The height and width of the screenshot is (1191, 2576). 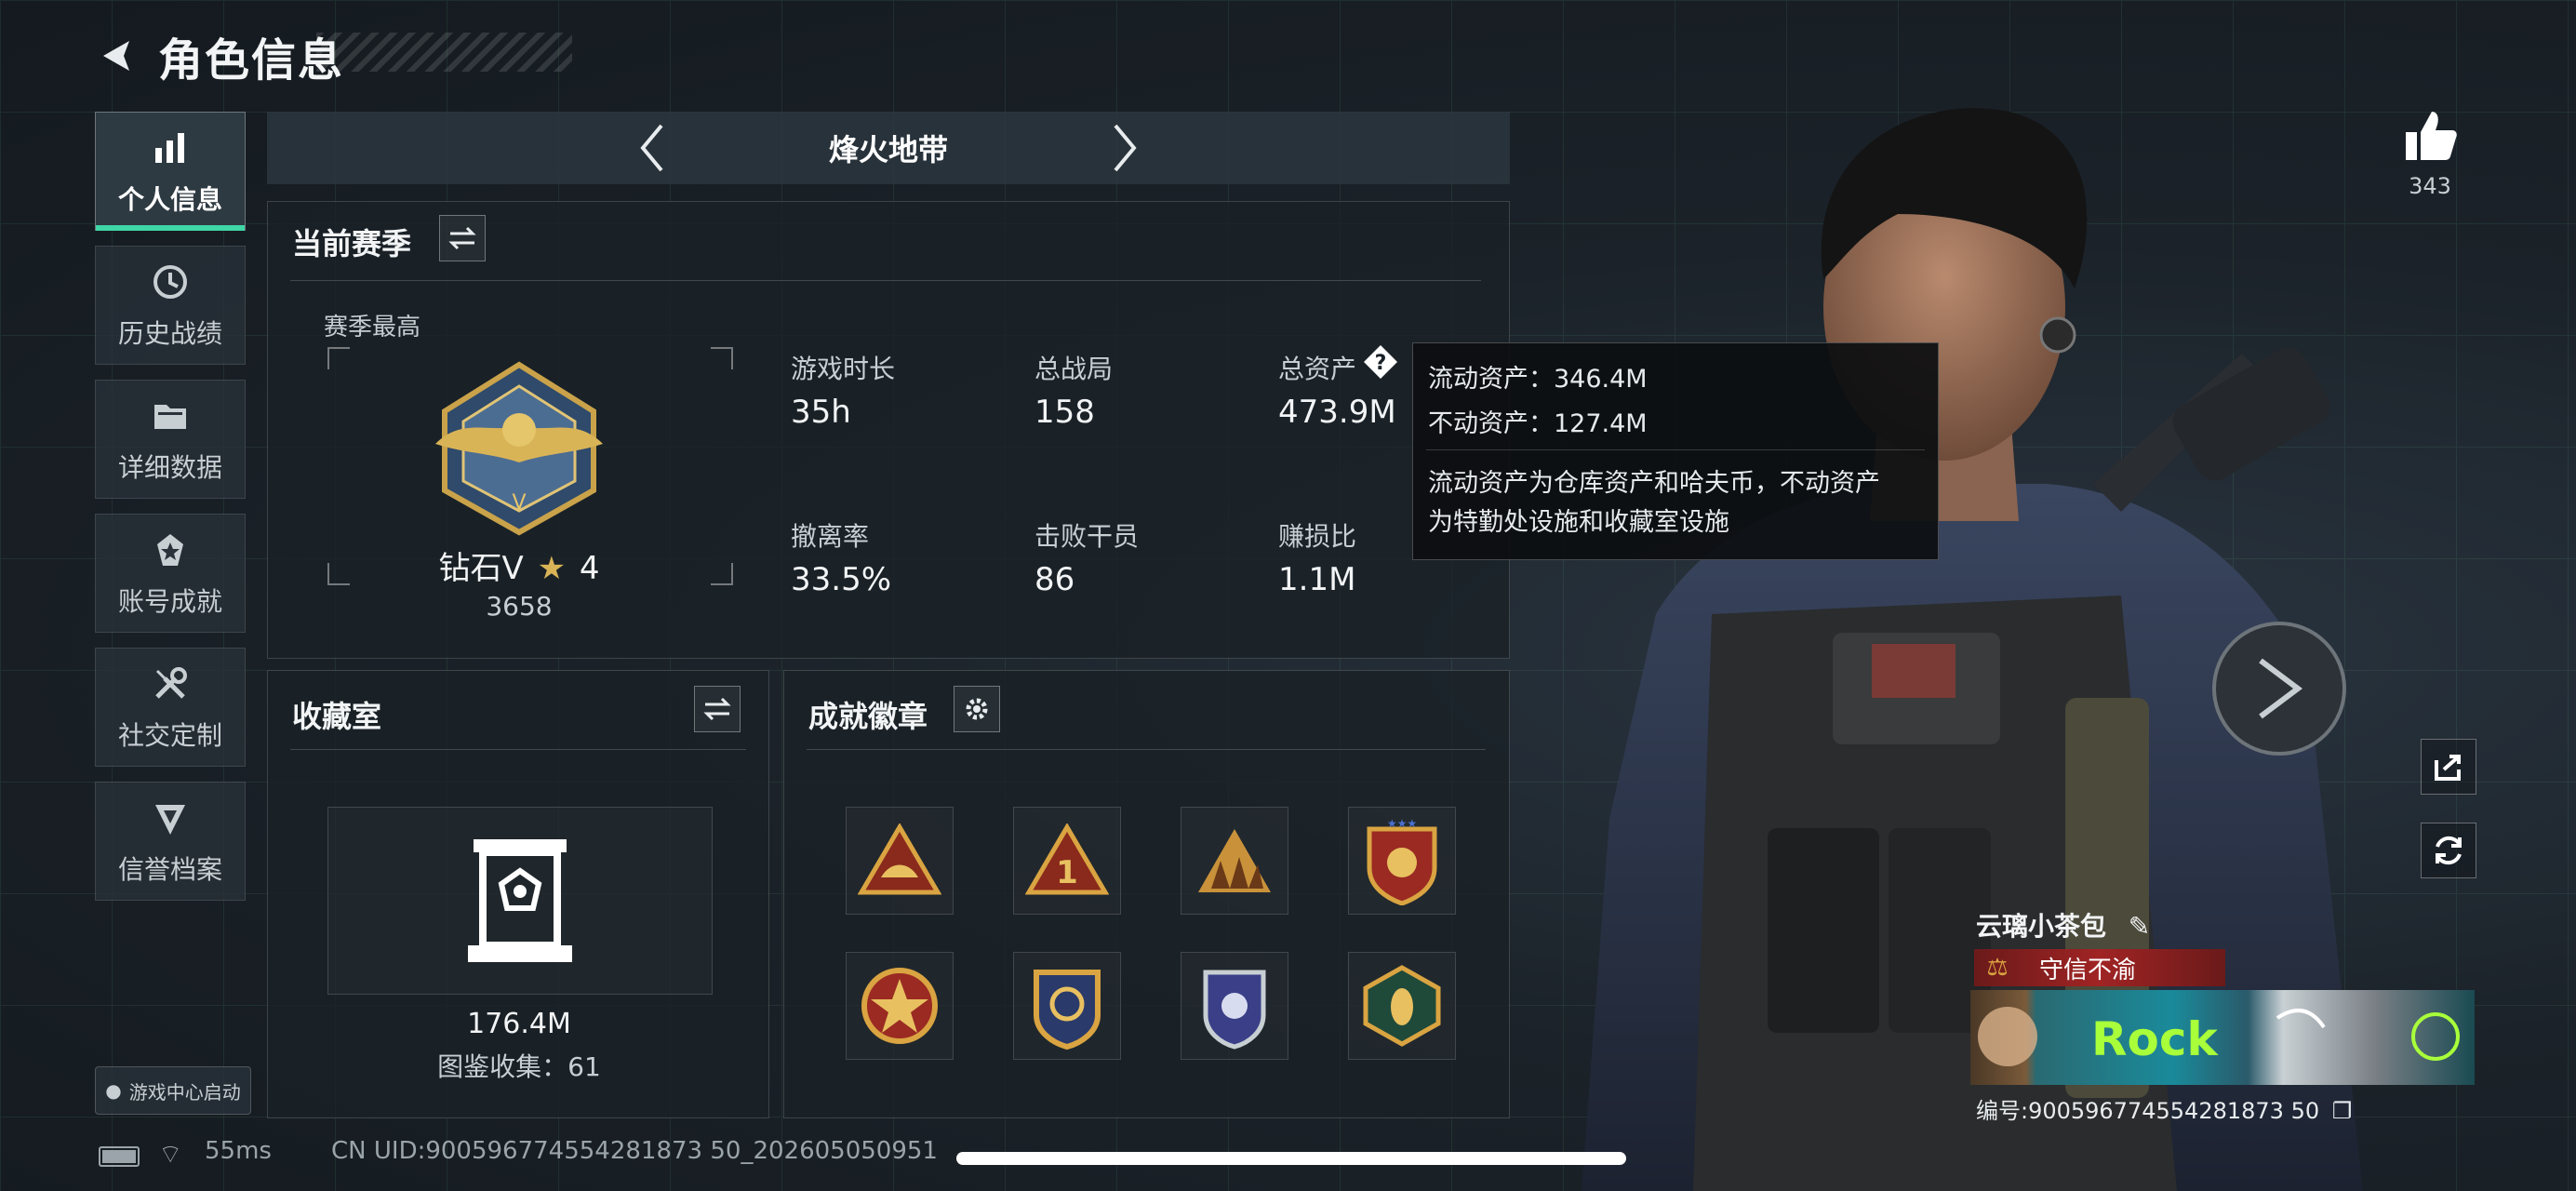 I want to click on collection-value: 176.4M, so click(x=519, y=1024).